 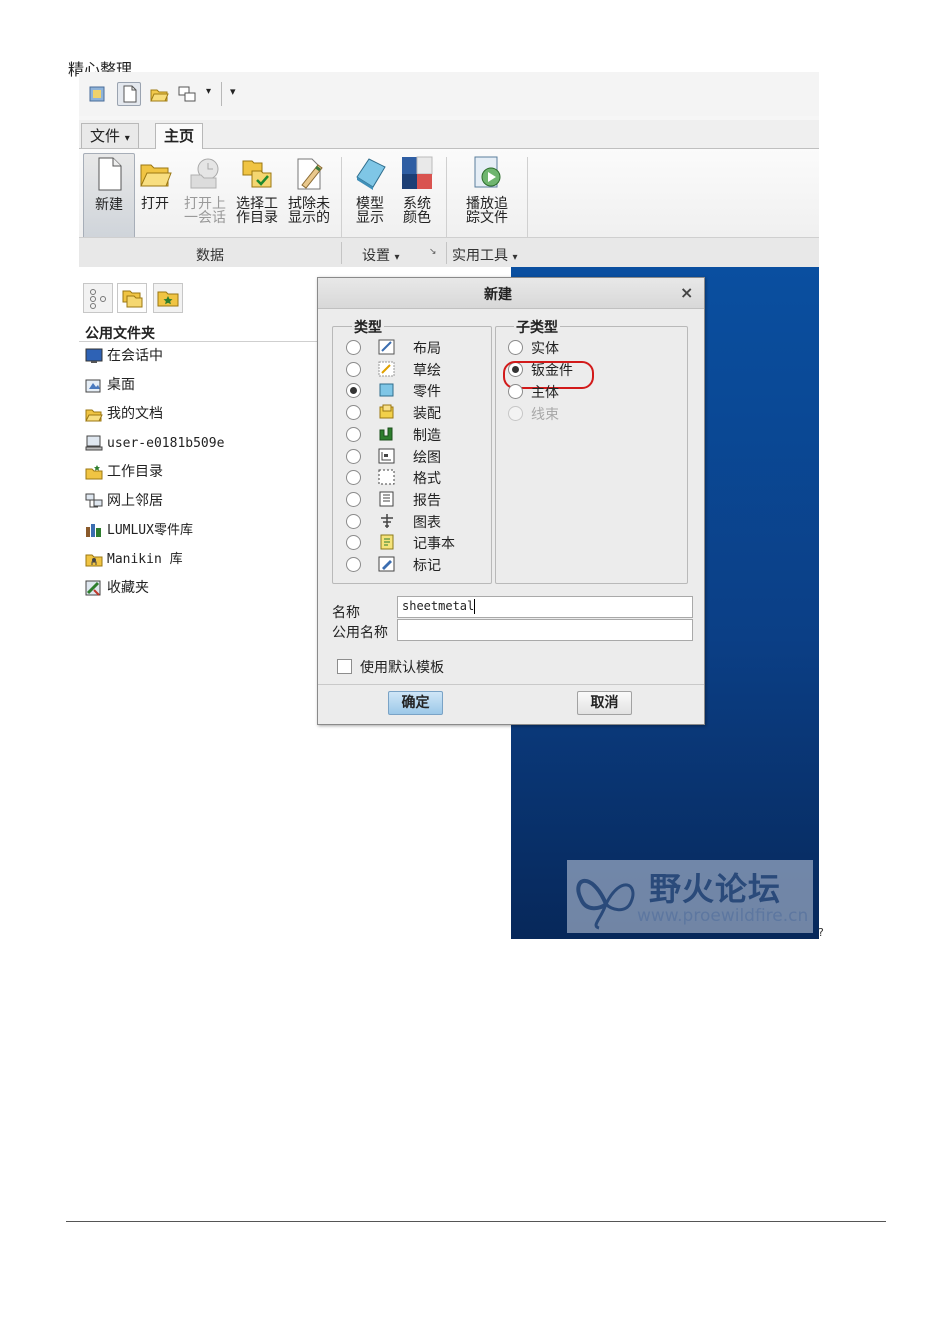 What do you see at coordinates (94, 588) in the screenshot?
I see `favorites-icon` at bounding box center [94, 588].